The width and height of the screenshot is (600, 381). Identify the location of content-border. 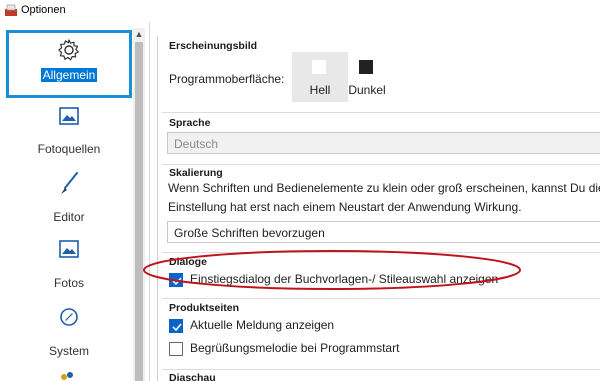
(157, 208).